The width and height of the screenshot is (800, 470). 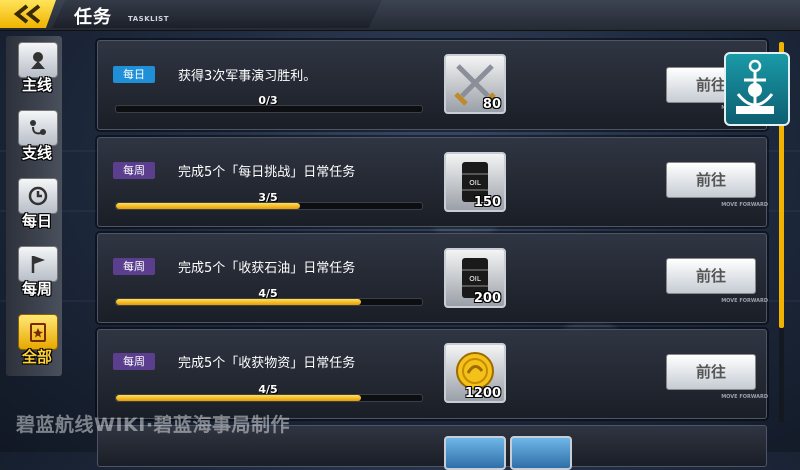 I want to click on sidebar-item-label: 主线, so click(x=36, y=85).